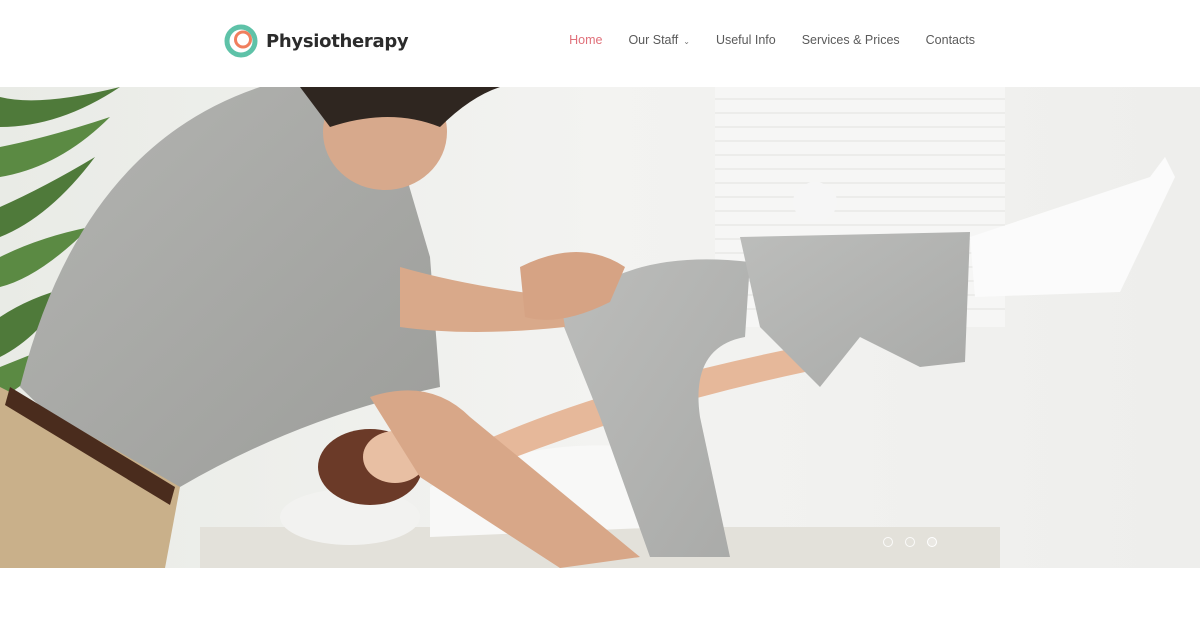 This screenshot has width=1200, height=627. What do you see at coordinates (337, 41) in the screenshot?
I see `brand-name: Physiotherapy` at bounding box center [337, 41].